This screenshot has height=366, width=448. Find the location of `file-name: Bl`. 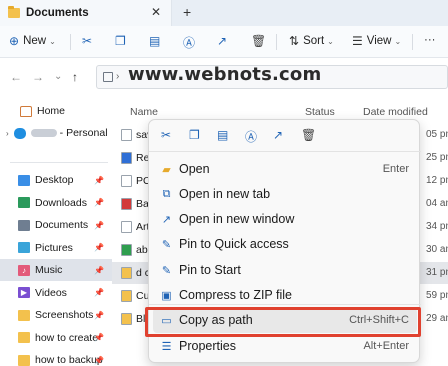

file-name: Bl is located at coordinates (141, 319).